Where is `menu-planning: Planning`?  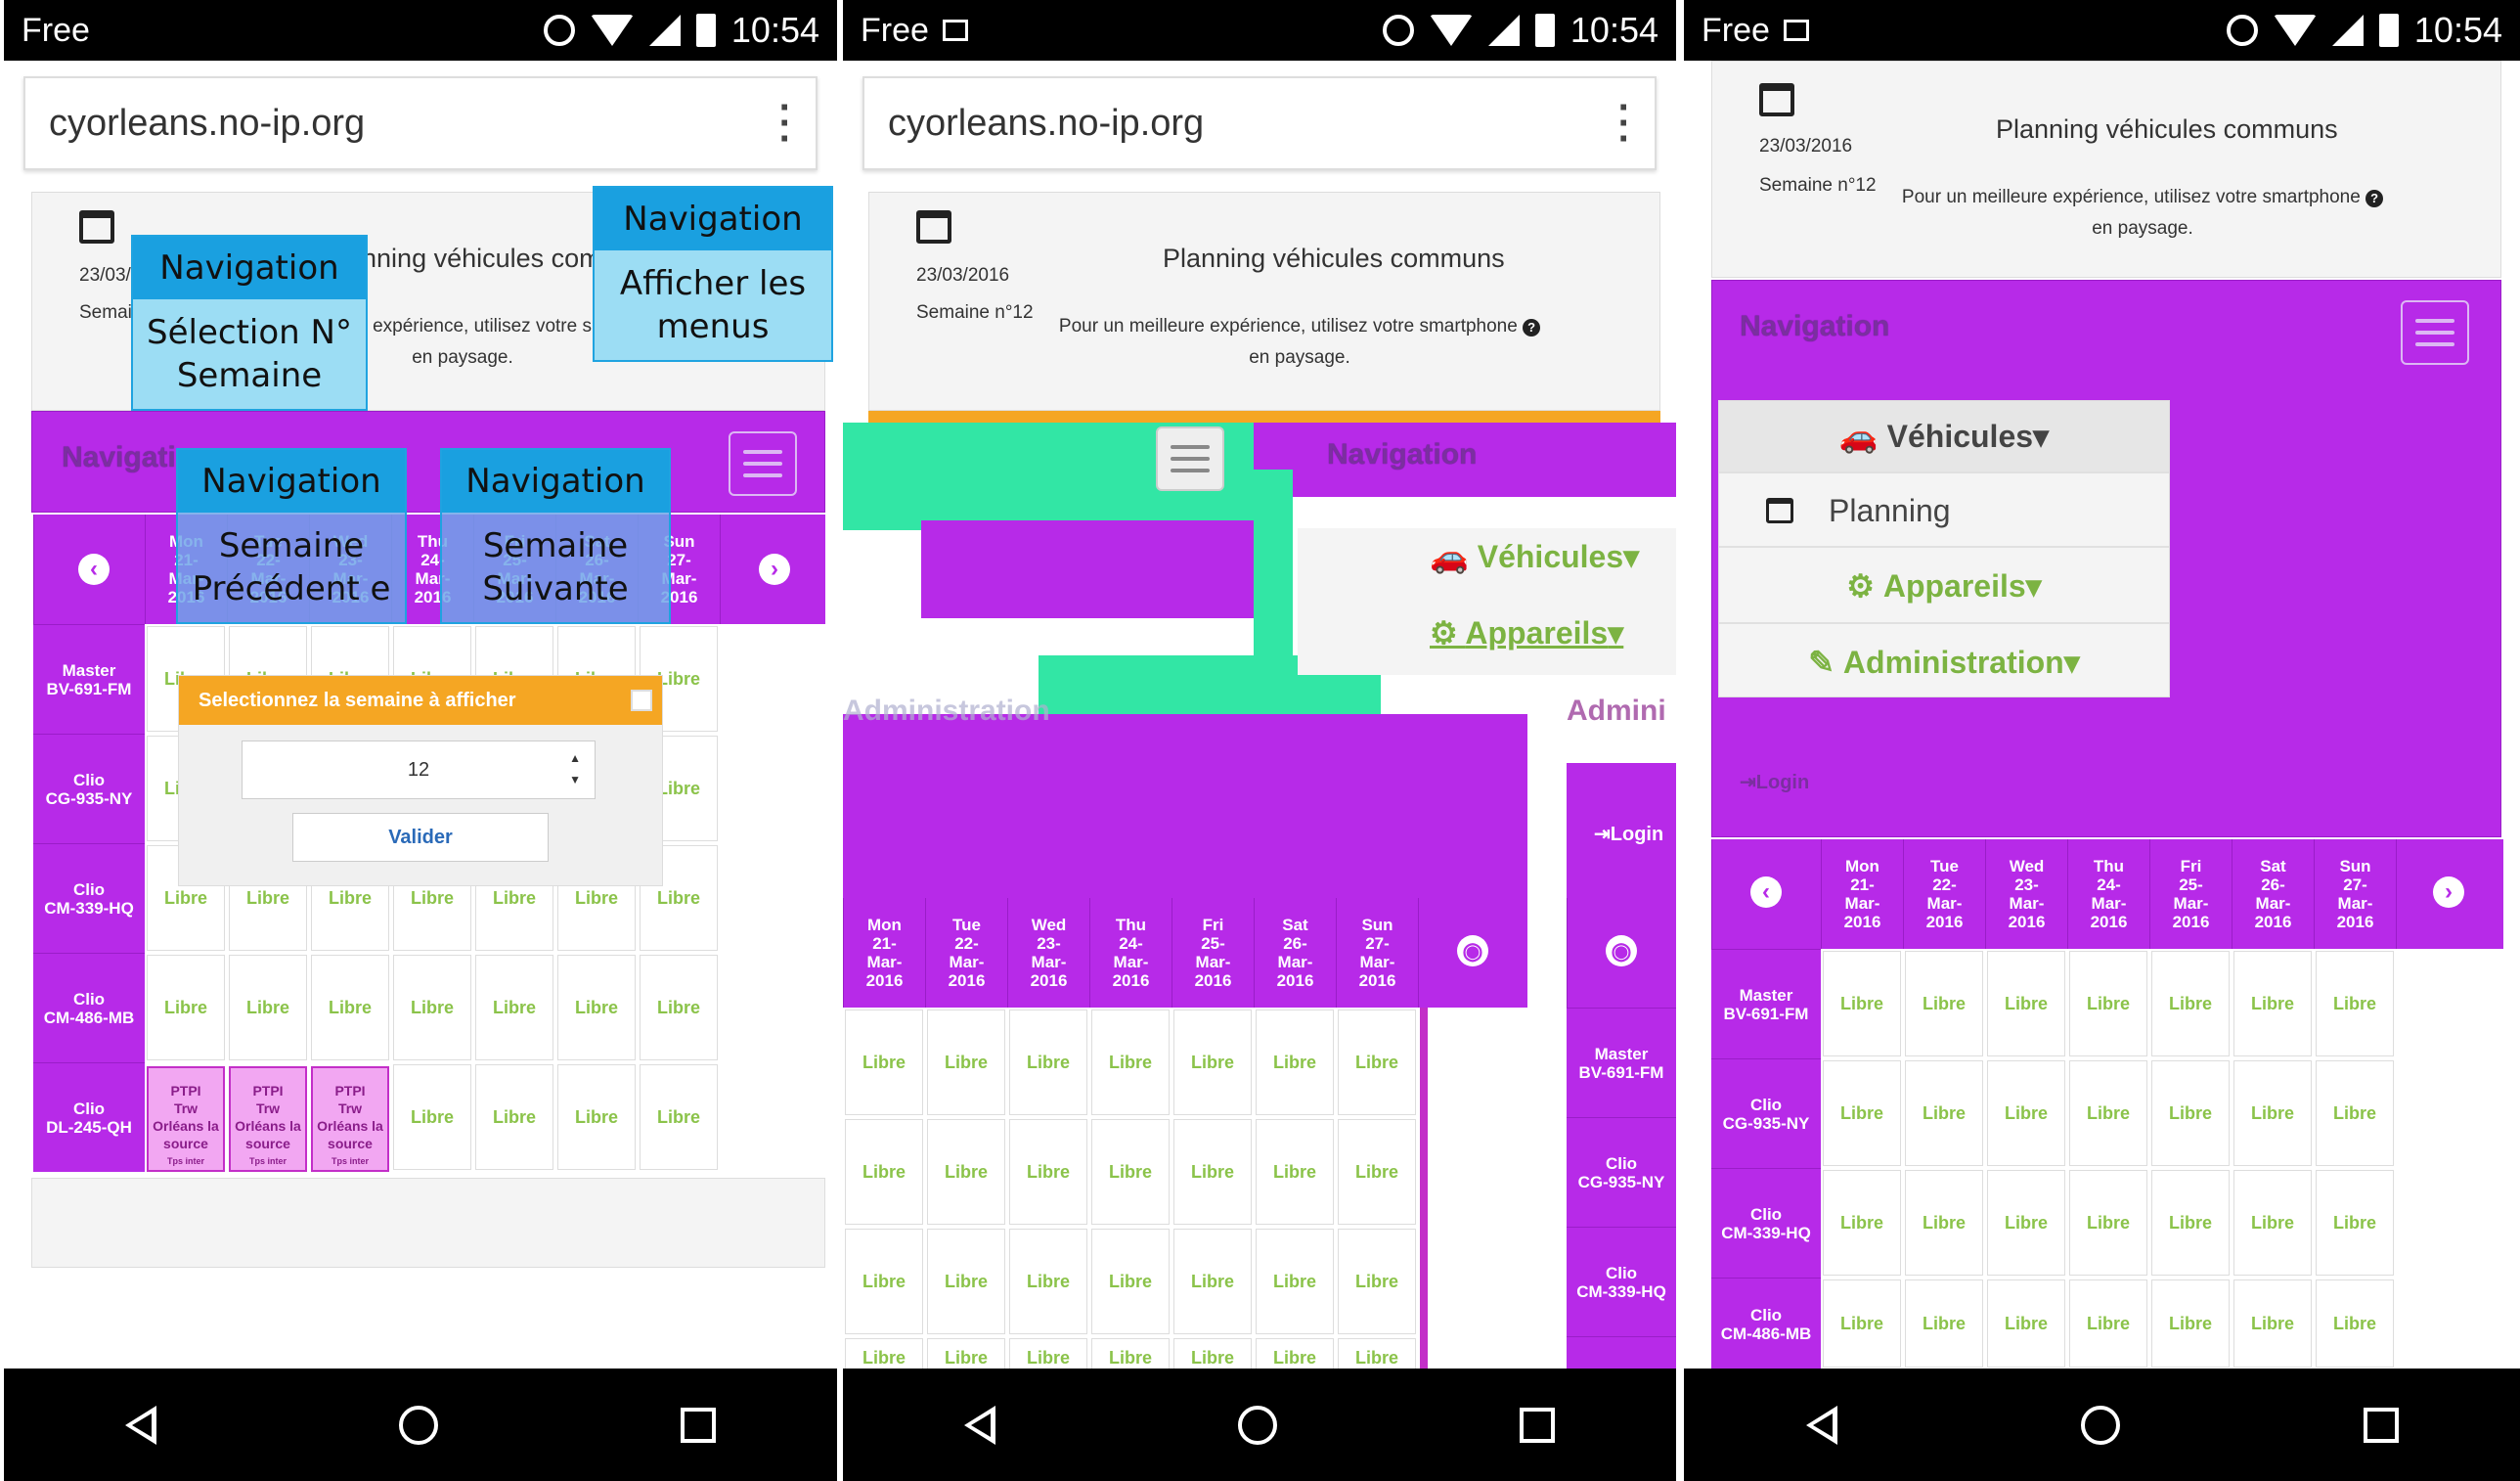 menu-planning: Planning is located at coordinates (1944, 511).